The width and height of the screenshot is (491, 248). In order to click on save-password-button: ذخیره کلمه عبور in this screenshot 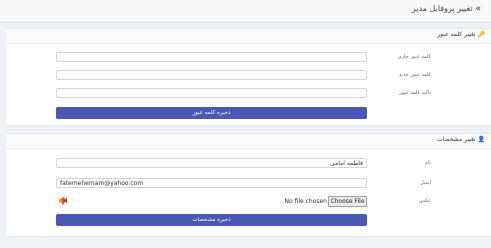, I will do `click(211, 113)`.